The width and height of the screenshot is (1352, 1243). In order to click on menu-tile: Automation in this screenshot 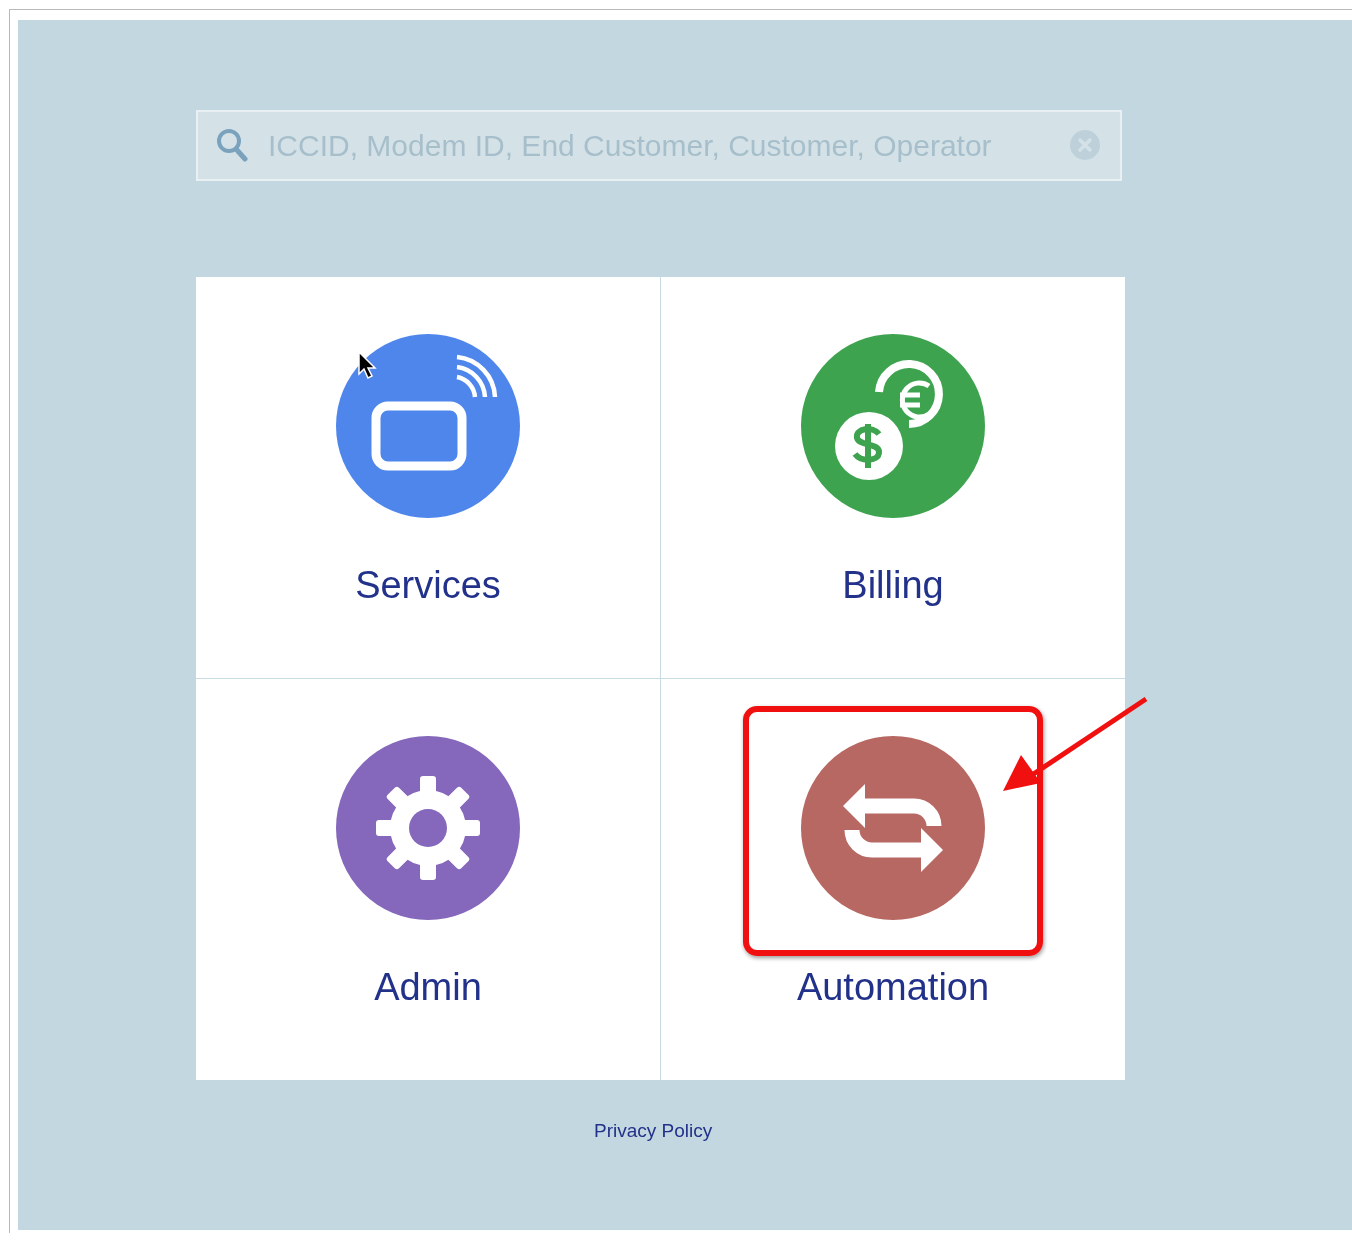, I will do `click(893, 879)`.